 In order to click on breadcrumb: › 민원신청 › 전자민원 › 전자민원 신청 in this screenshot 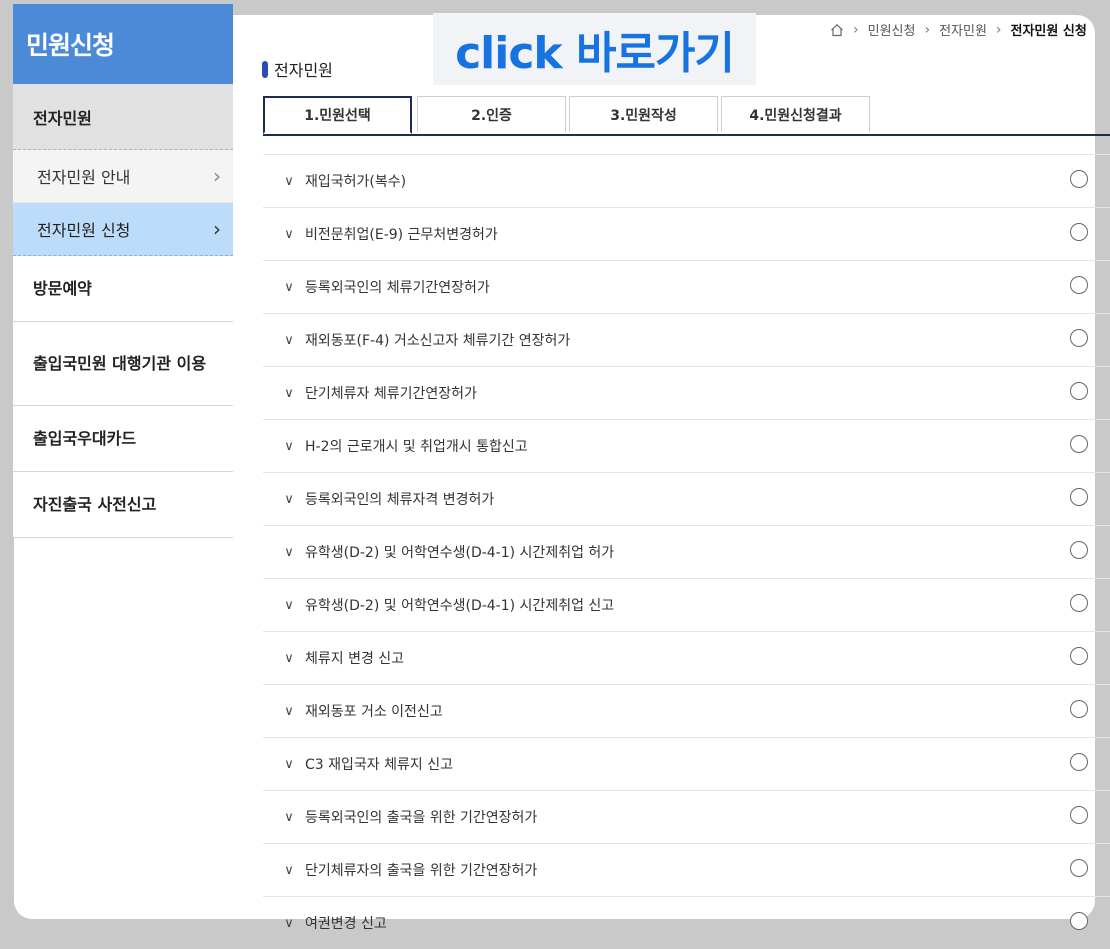, I will do `click(958, 29)`.